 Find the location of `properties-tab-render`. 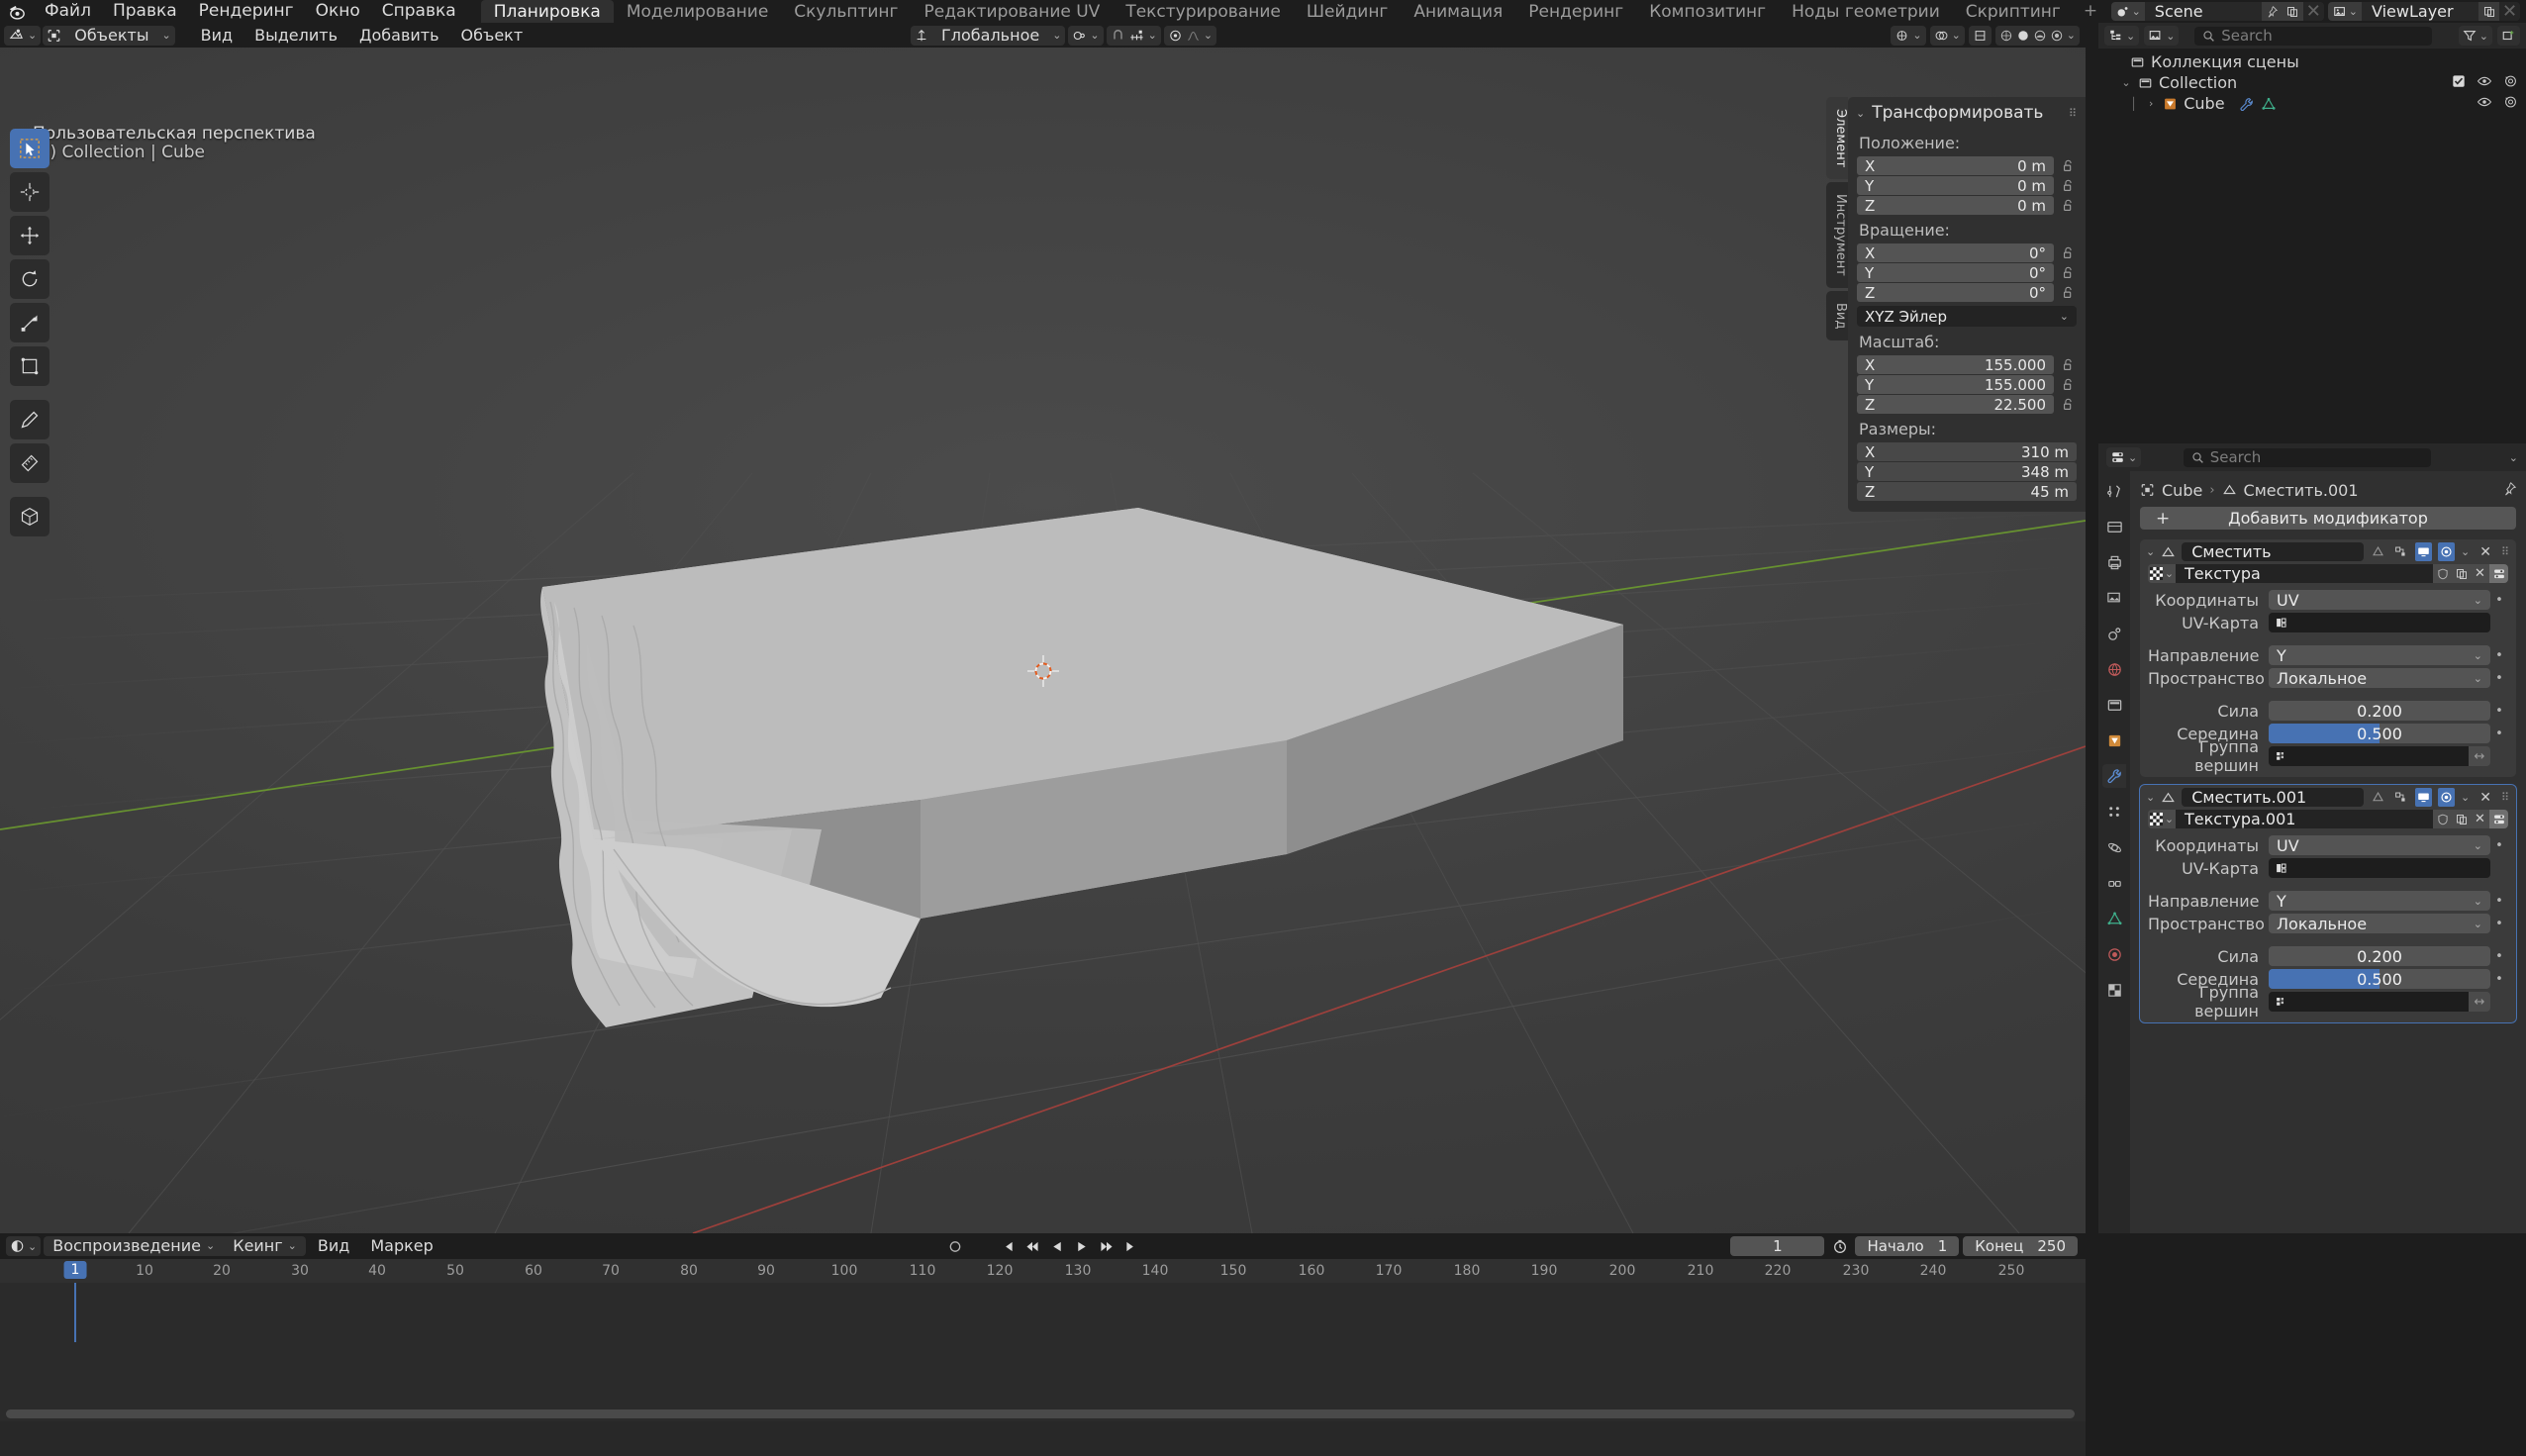

properties-tab-render is located at coordinates (2114, 526).